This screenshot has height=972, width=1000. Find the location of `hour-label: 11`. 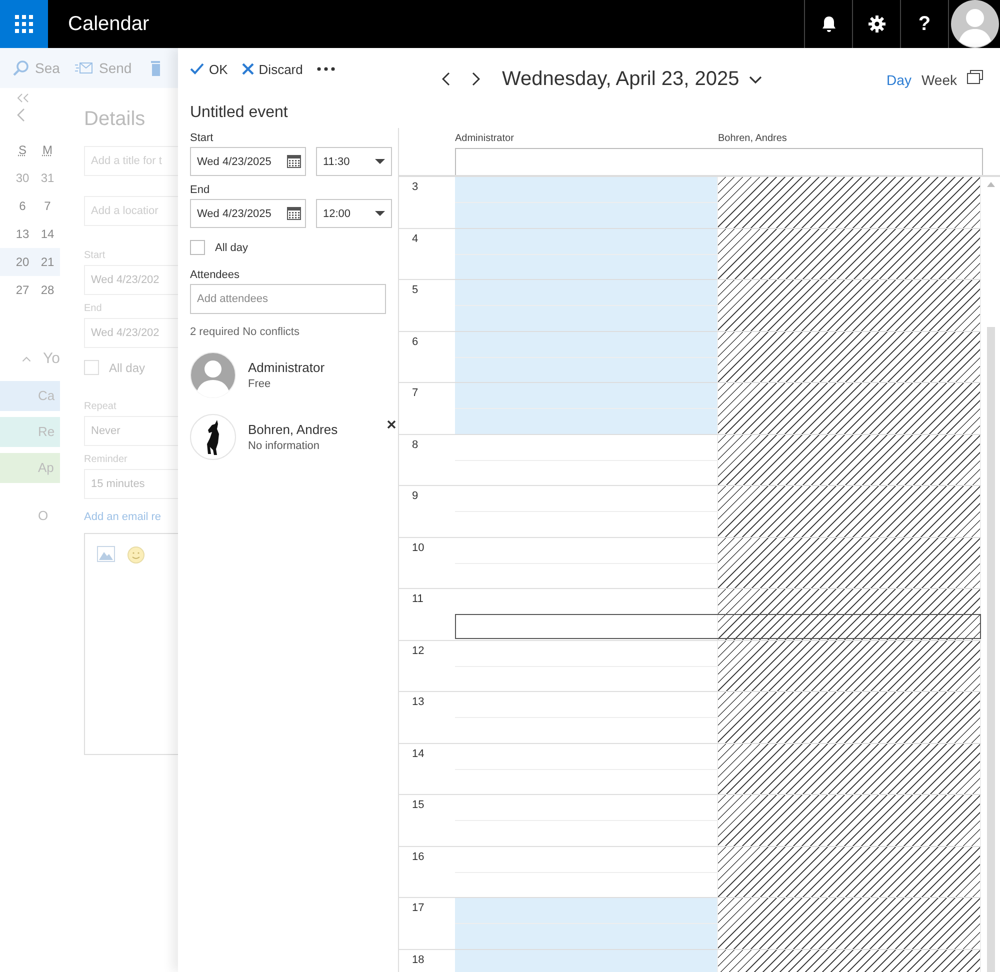

hour-label: 11 is located at coordinates (417, 598).